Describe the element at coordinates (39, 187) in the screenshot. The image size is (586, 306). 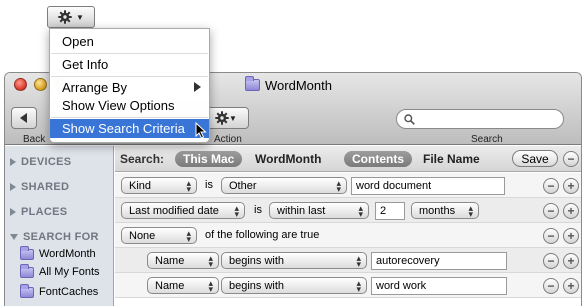
I see `sidebar-section-shared: SHARED` at that location.